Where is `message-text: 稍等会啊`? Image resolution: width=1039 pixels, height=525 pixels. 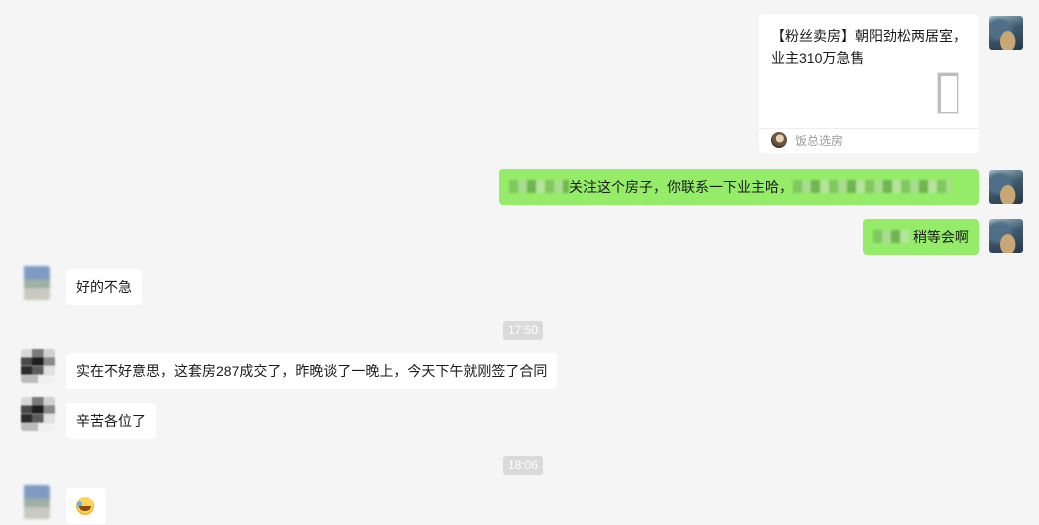 message-text: 稍等会啊 is located at coordinates (940, 237).